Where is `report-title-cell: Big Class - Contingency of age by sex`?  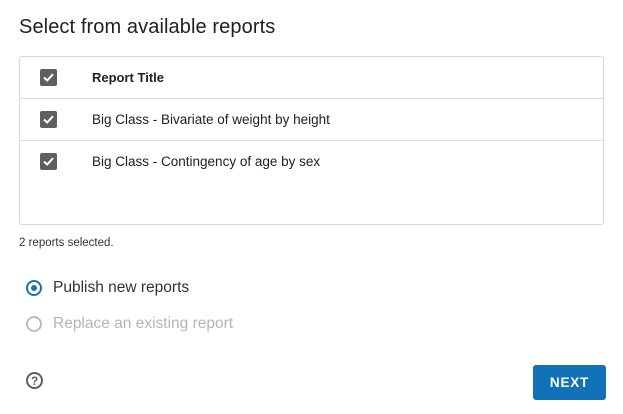
report-title-cell: Big Class - Contingency of age by sex is located at coordinates (206, 161).